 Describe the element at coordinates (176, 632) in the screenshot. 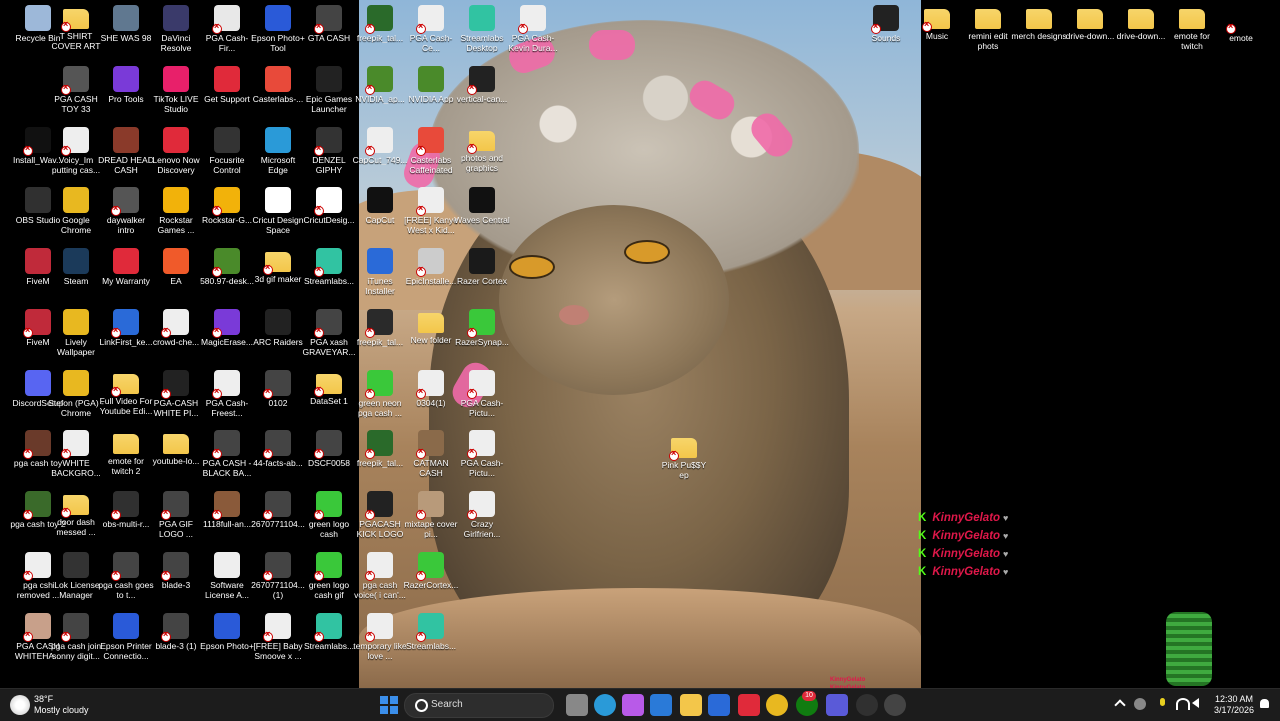

I see `desktop-icon: blade-3 (1)` at that location.